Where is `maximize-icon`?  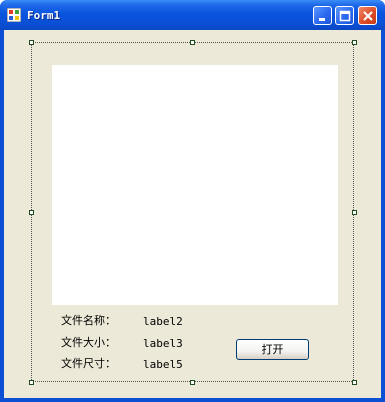
maximize-icon is located at coordinates (345, 16).